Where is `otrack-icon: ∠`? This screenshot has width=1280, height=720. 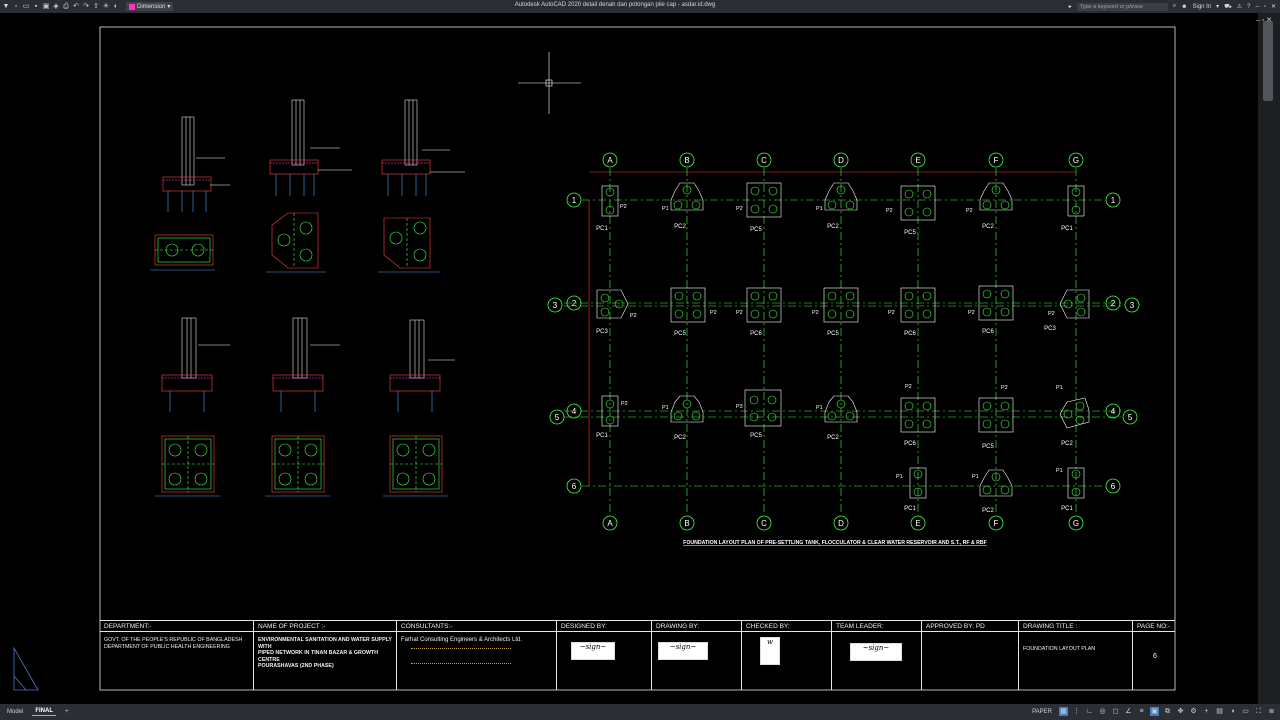 otrack-icon: ∠ is located at coordinates (1128, 711).